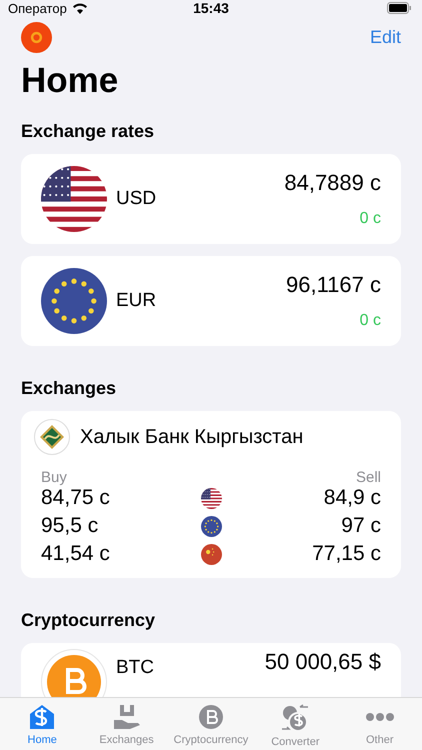 This screenshot has width=422, height=750. What do you see at coordinates (135, 668) in the screenshot?
I see `currency-code: BTC` at bounding box center [135, 668].